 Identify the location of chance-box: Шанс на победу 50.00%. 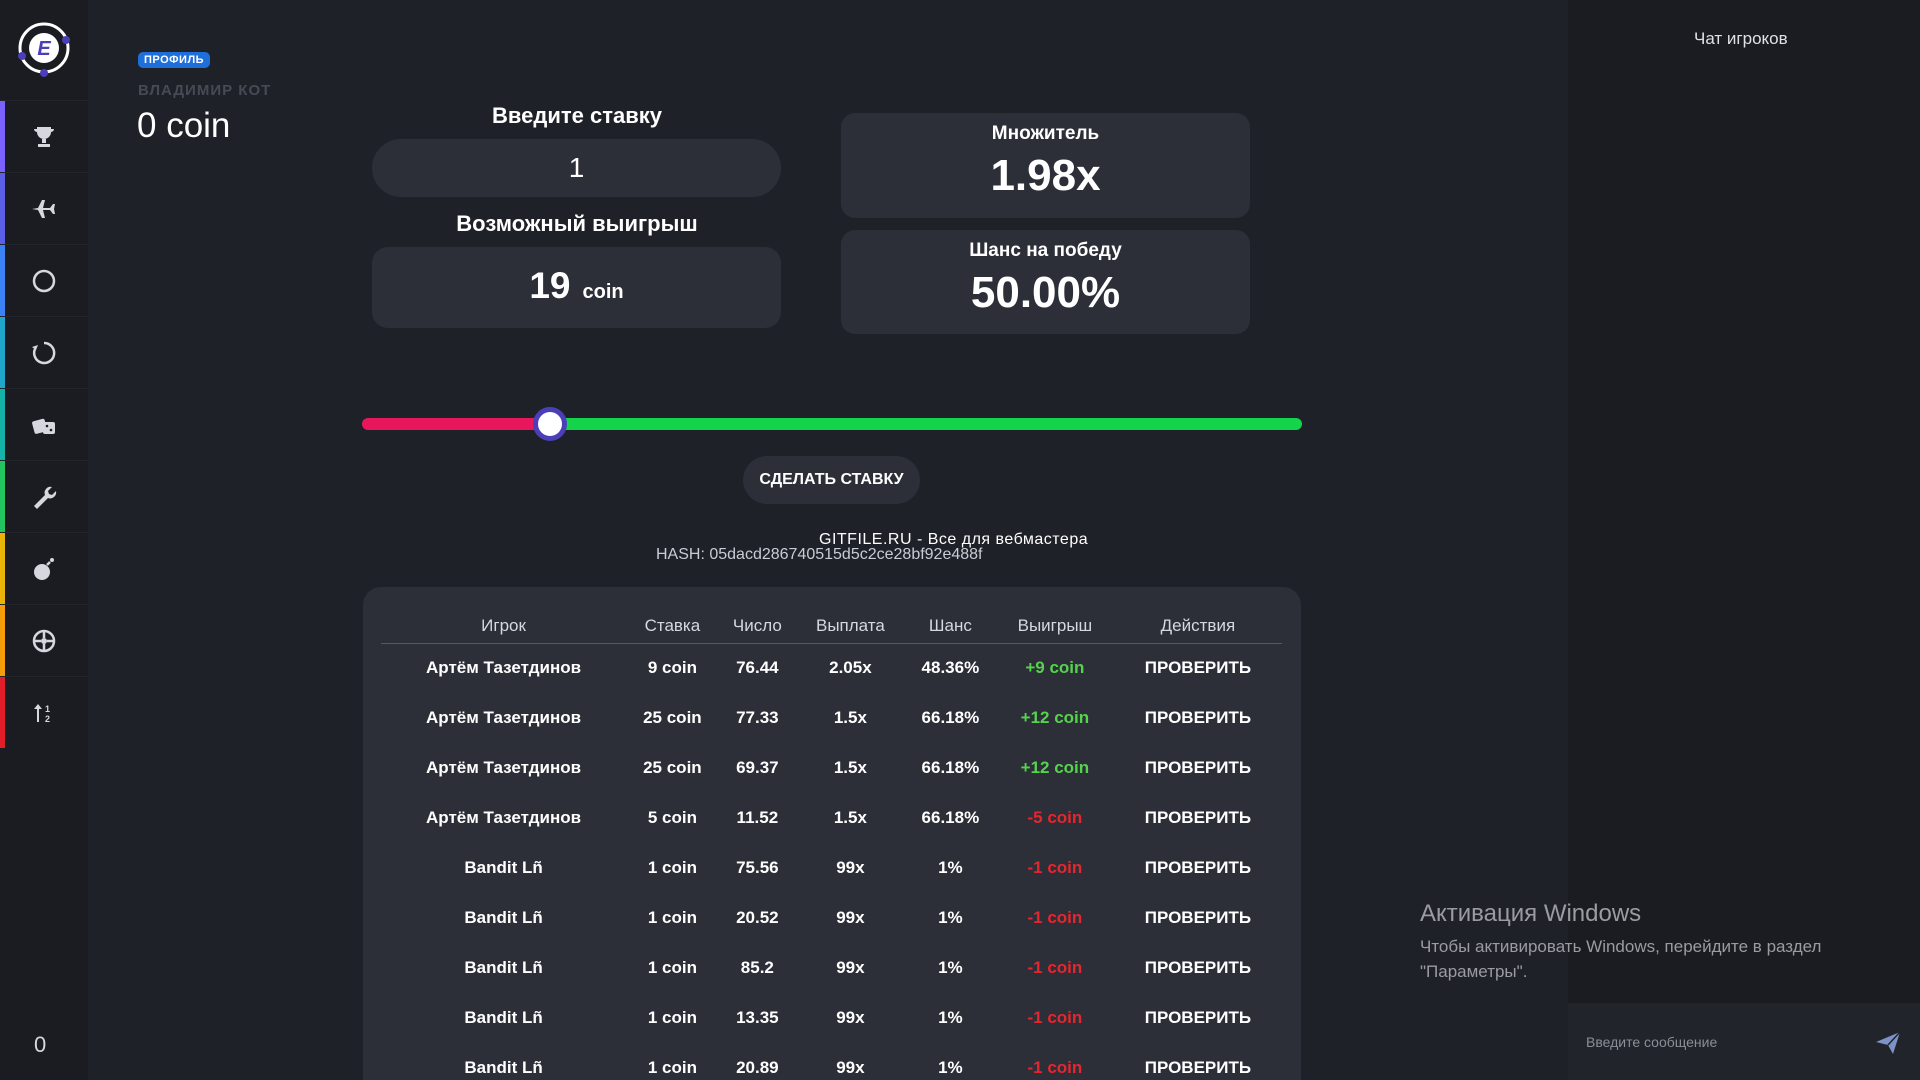
(1045, 282).